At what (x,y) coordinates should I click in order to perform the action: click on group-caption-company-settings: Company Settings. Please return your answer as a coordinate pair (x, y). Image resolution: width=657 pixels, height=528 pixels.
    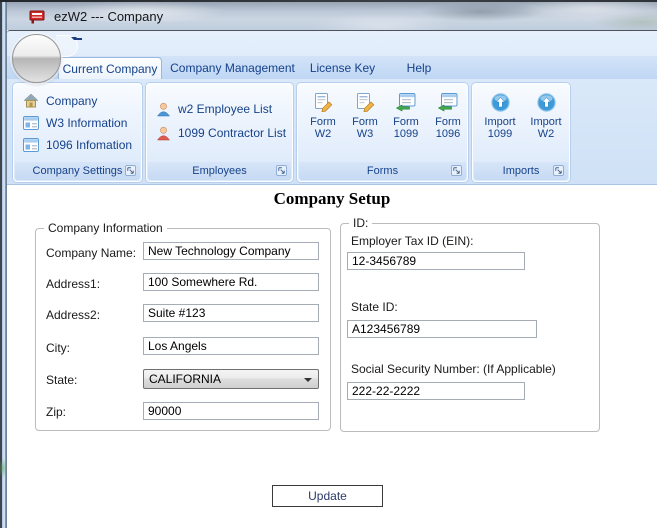
    Looking at the image, I should click on (77, 171).